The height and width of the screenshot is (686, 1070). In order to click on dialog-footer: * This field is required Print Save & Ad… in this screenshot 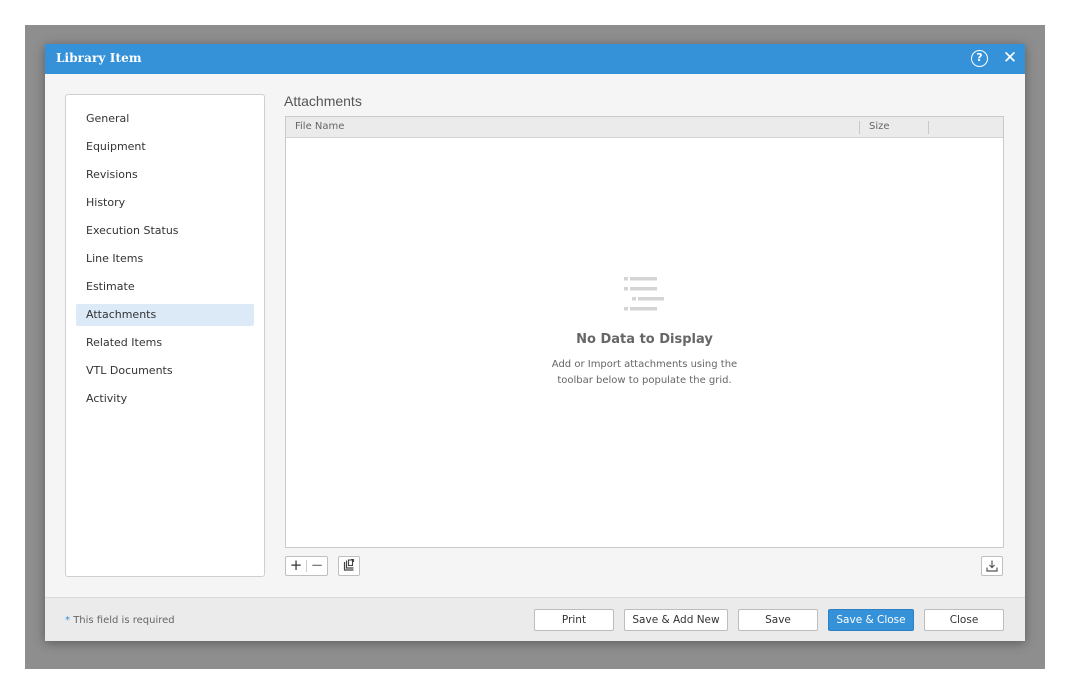, I will do `click(535, 619)`.